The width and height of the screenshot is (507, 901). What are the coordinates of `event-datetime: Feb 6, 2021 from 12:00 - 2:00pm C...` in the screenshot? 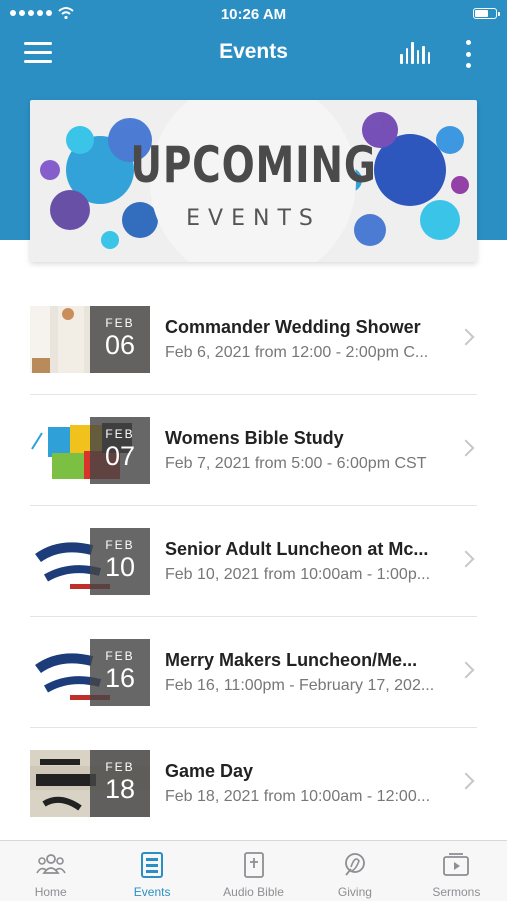 It's located at (297, 352).